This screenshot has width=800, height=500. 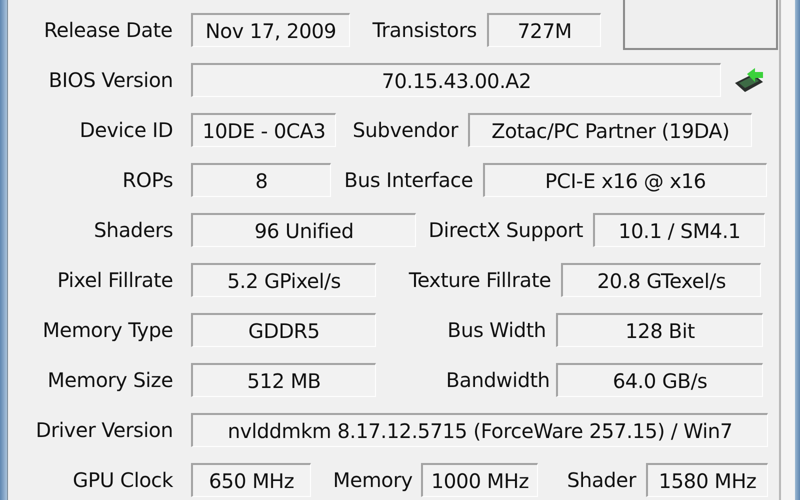 What do you see at coordinates (125, 130) in the screenshot?
I see `field-label: Device ID` at bounding box center [125, 130].